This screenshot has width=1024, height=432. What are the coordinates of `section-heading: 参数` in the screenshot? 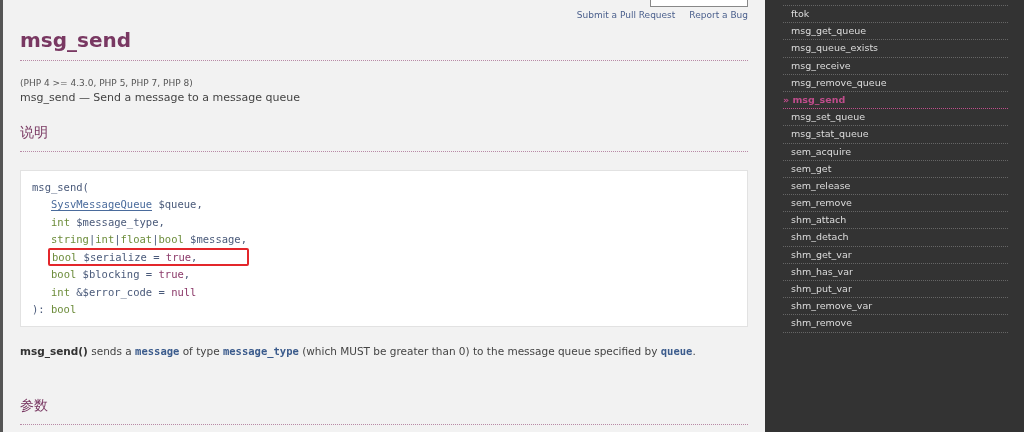 It's located at (34, 406).